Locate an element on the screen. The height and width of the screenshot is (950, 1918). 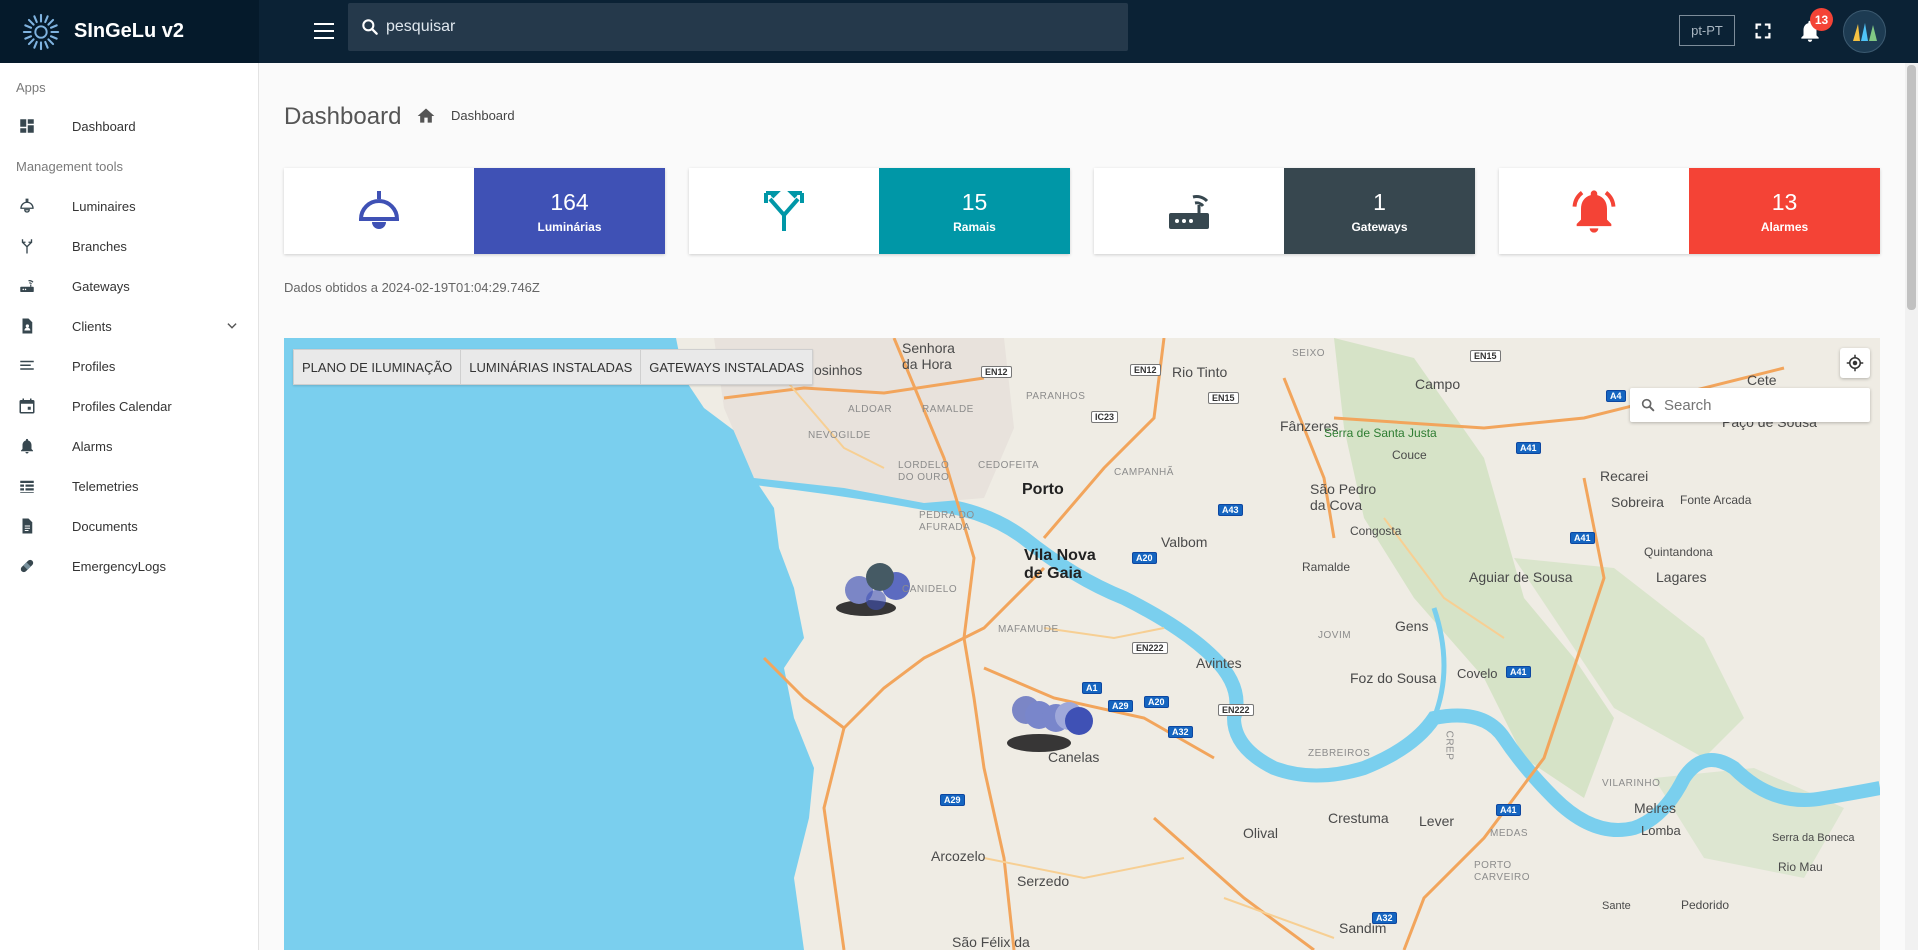
sidebar-item-branches: Branches is located at coordinates (129, 246).